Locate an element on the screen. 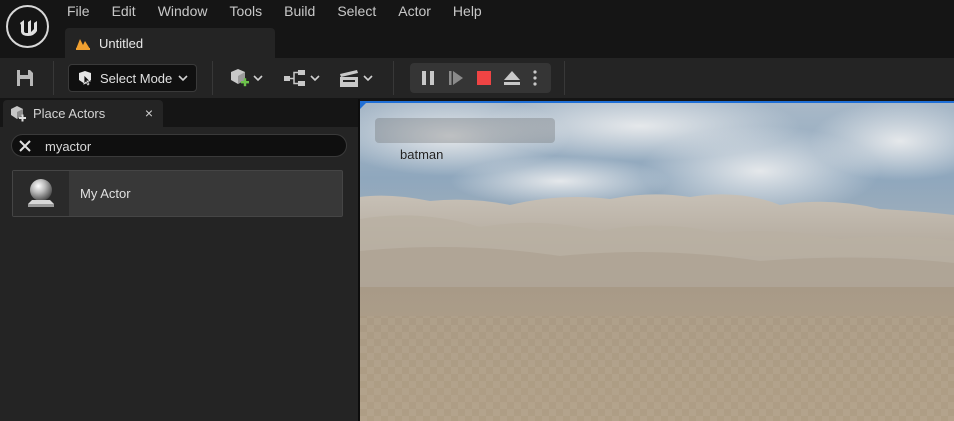  place-actors-tab: Place Actors × is located at coordinates (83, 113).